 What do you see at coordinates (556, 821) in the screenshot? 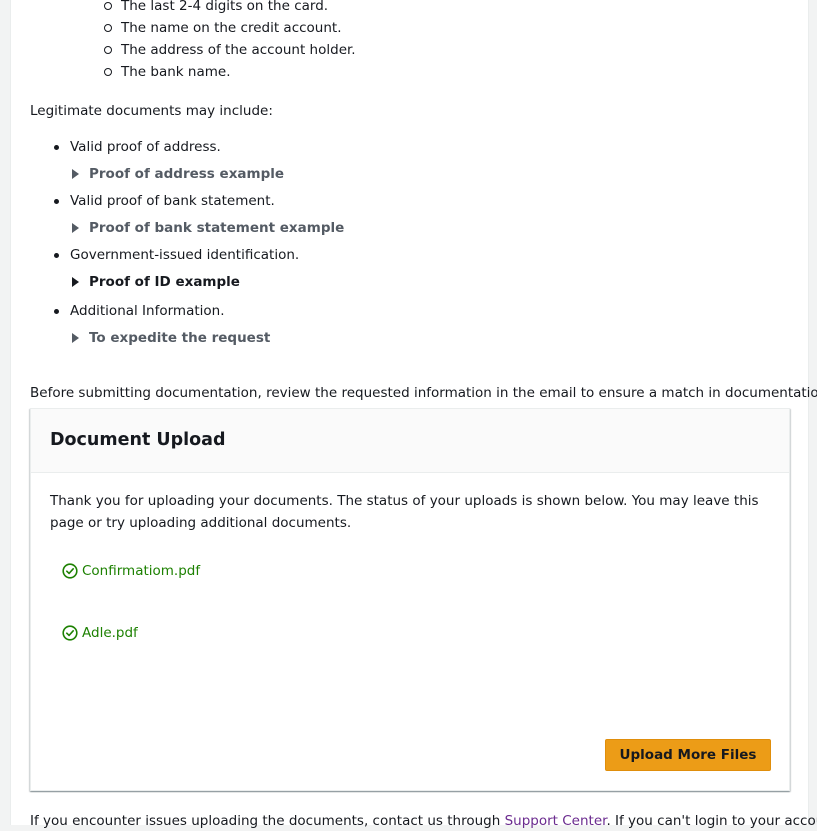
I see `support-center-link: Support Center` at bounding box center [556, 821].